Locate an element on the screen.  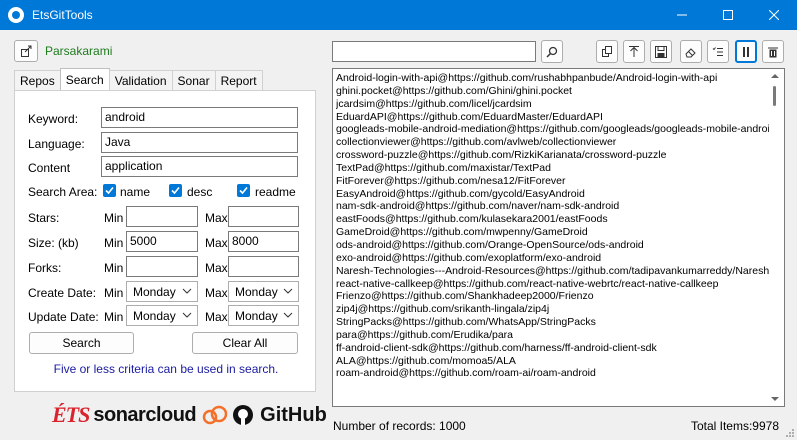
tab-validation: Validation is located at coordinates (140, 80).